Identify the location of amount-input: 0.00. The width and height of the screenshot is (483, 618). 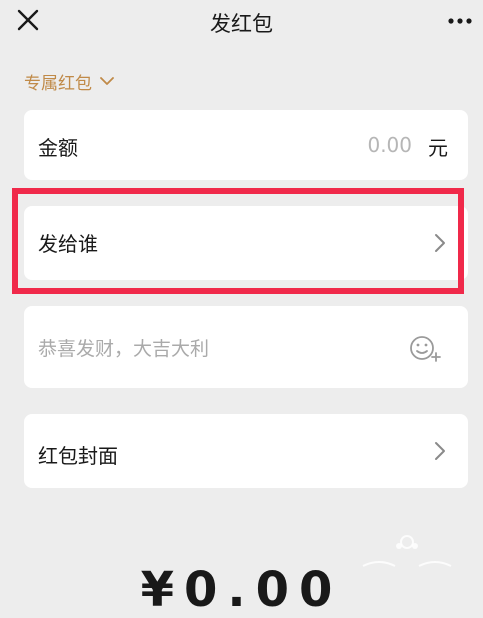
(389, 145).